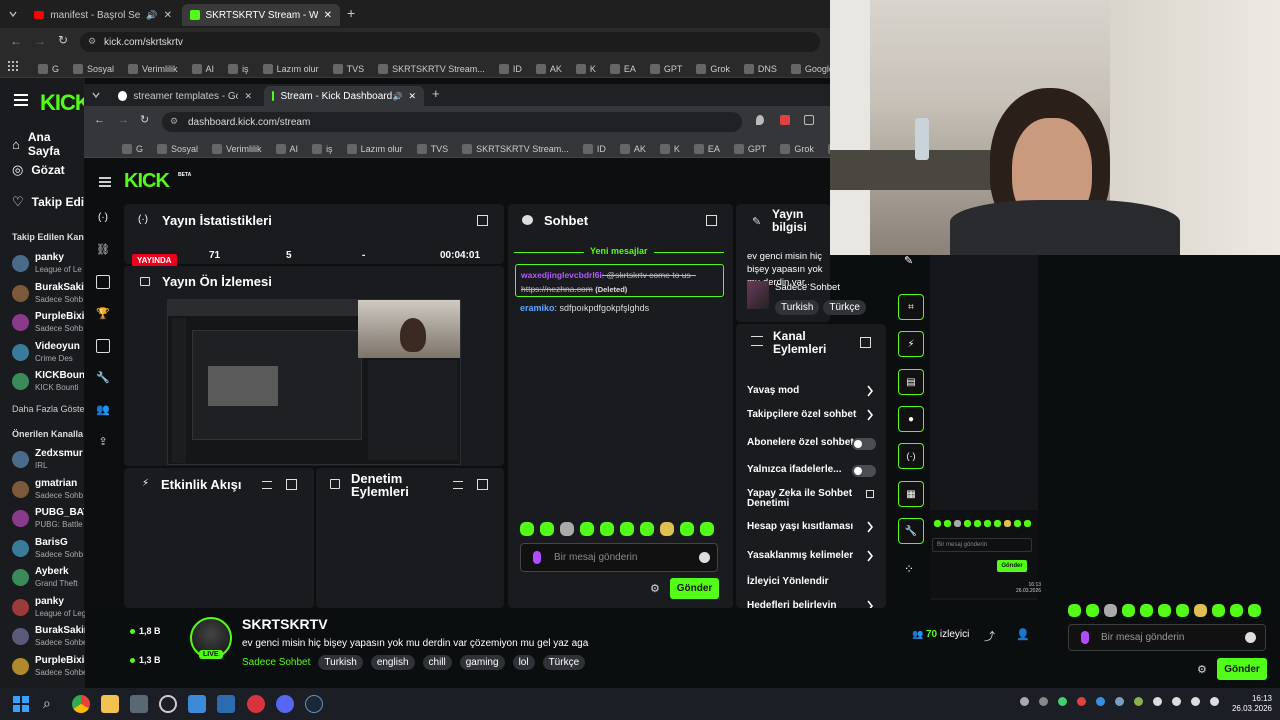 The width and height of the screenshot is (1280, 720). What do you see at coordinates (1242, 669) in the screenshot?
I see `player-send-button: Gönder` at bounding box center [1242, 669].